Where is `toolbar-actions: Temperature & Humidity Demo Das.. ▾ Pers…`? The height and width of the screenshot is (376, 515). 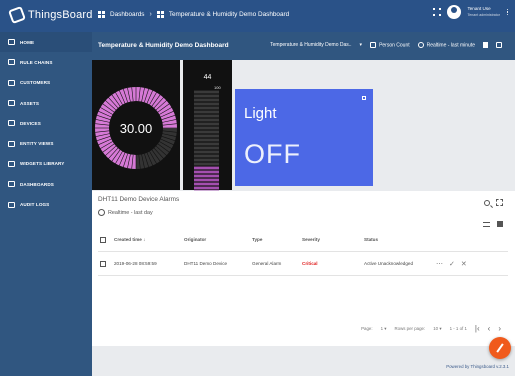 toolbar-actions: Temperature & Humidity Demo Das.. ▾ Pers… is located at coordinates (387, 45).